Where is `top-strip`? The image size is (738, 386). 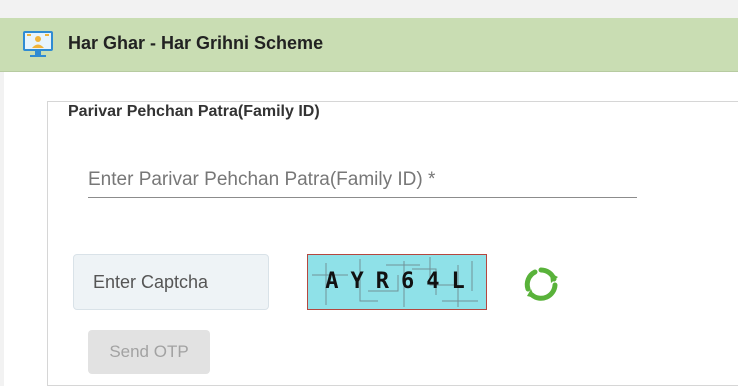 top-strip is located at coordinates (369, 9).